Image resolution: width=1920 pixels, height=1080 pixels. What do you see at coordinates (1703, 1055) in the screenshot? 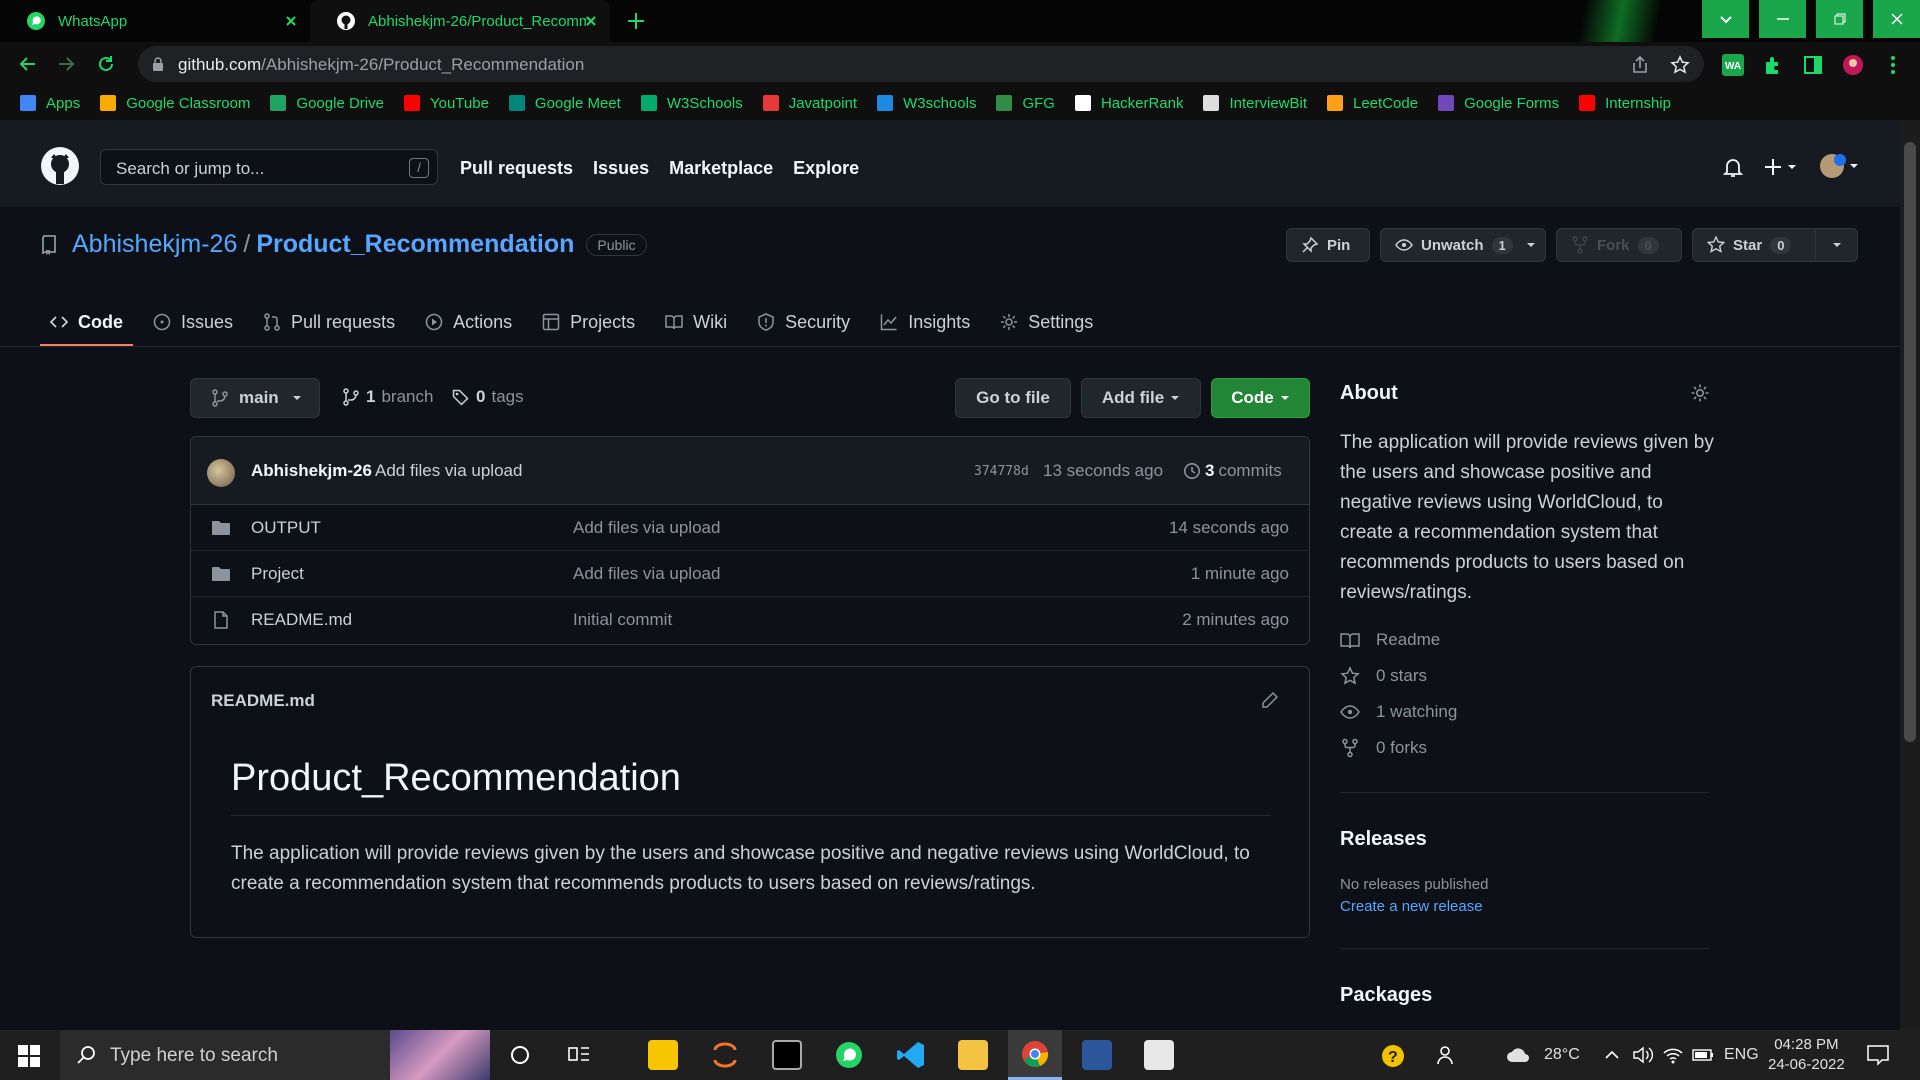
I see `battery-icon` at bounding box center [1703, 1055].